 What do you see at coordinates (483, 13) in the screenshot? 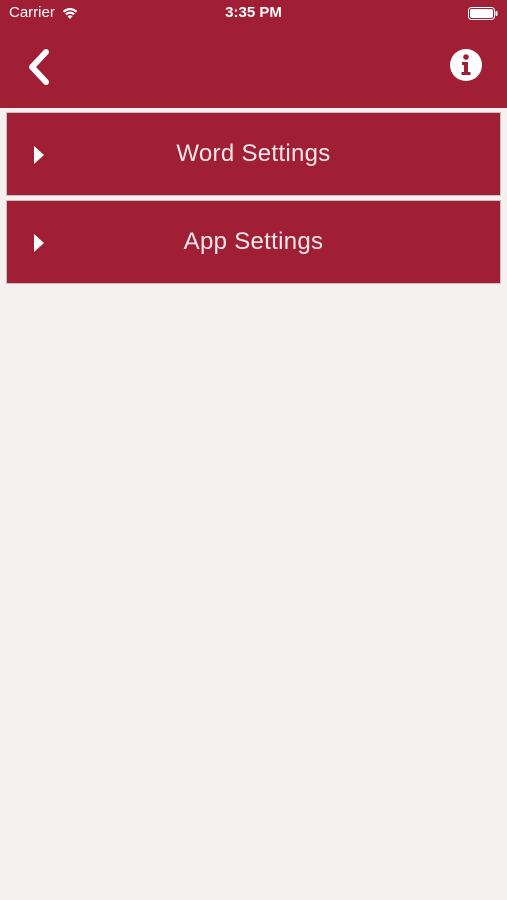
I see `battery-icon` at bounding box center [483, 13].